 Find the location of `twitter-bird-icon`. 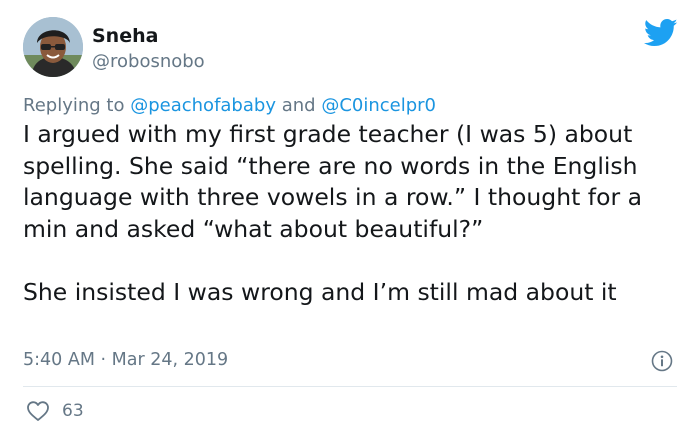

twitter-bird-icon is located at coordinates (660, 33).